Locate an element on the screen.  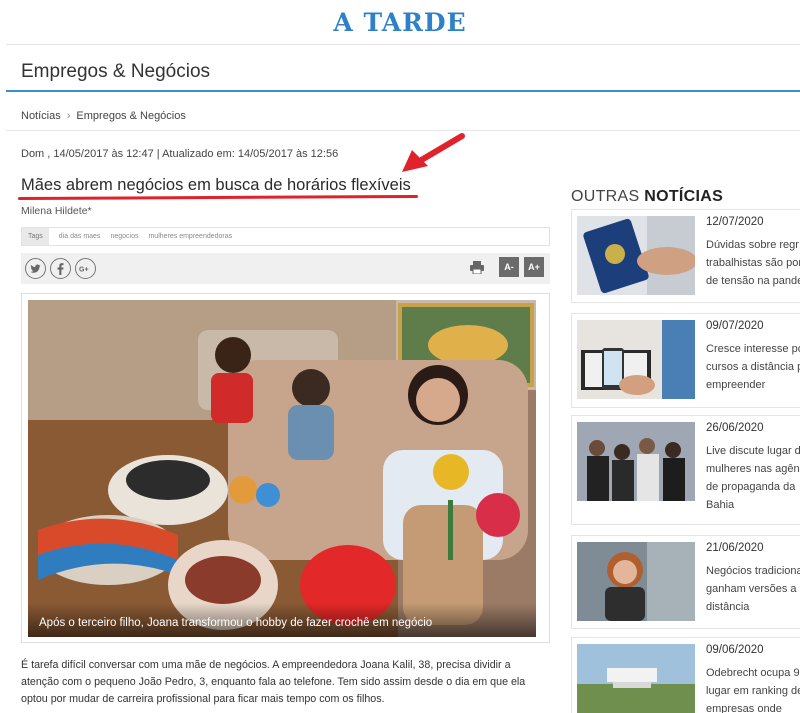
google-plus-icon: G+ is located at coordinates (85, 268).